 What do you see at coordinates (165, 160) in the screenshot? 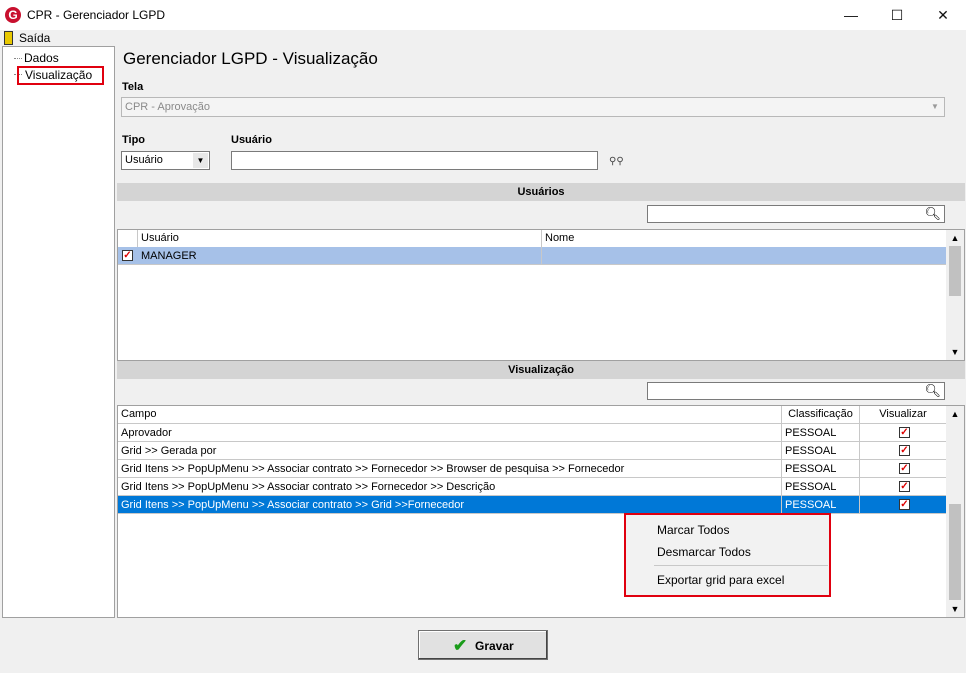
I see `tipo-select: Usuário ▼` at bounding box center [165, 160].